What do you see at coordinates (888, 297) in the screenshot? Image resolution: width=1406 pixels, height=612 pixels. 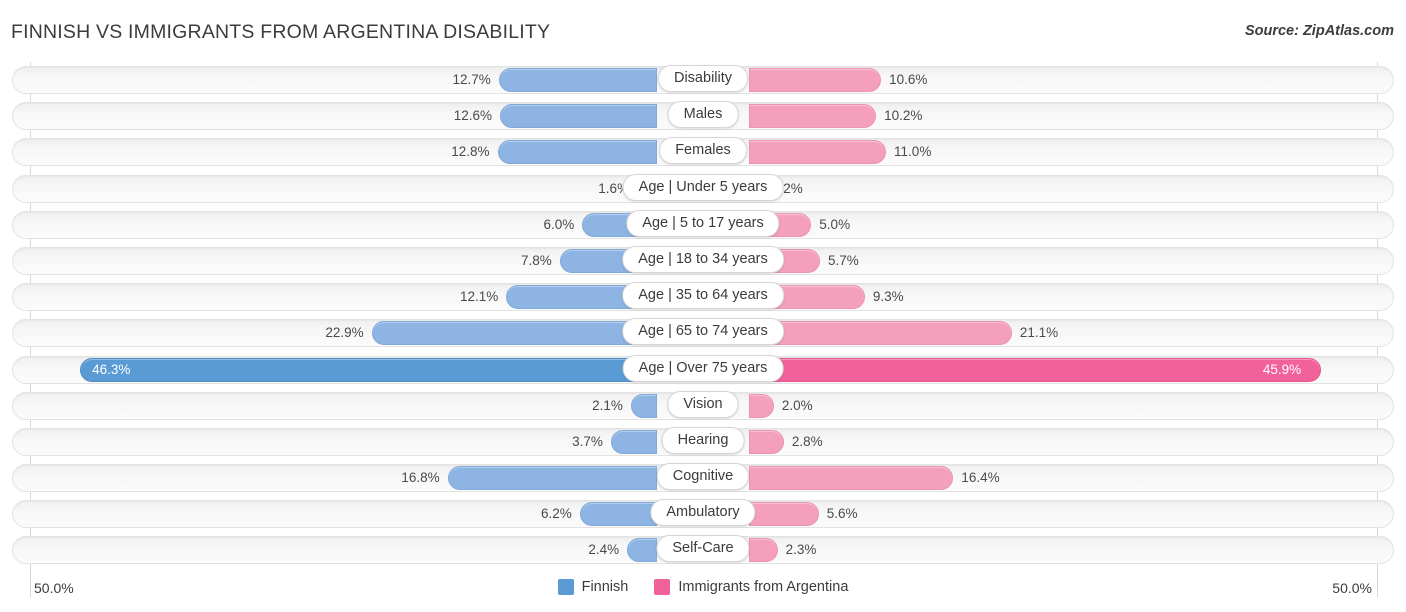 I see `bar-value-immigrants-argentina: 9.3%` at bounding box center [888, 297].